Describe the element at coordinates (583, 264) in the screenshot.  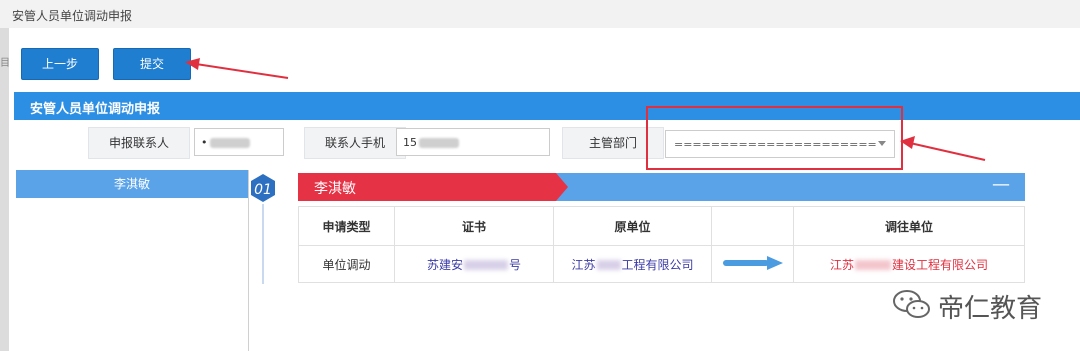
I see `original-unit-start: 江苏` at that location.